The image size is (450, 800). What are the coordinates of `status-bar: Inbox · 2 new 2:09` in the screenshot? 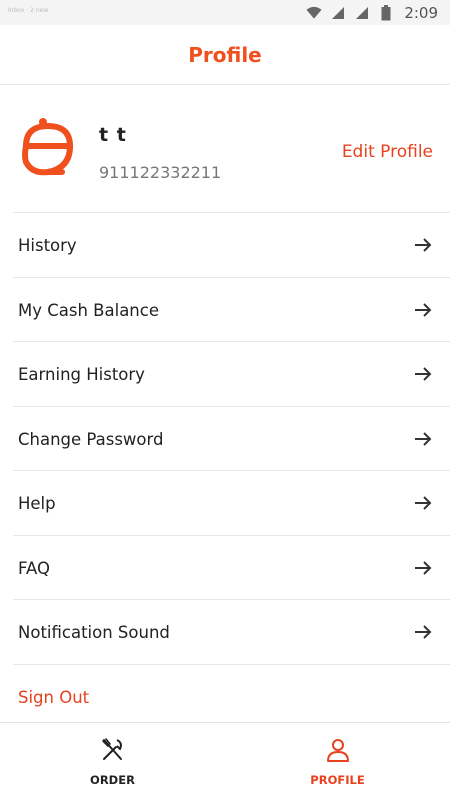 It's located at (225, 12).